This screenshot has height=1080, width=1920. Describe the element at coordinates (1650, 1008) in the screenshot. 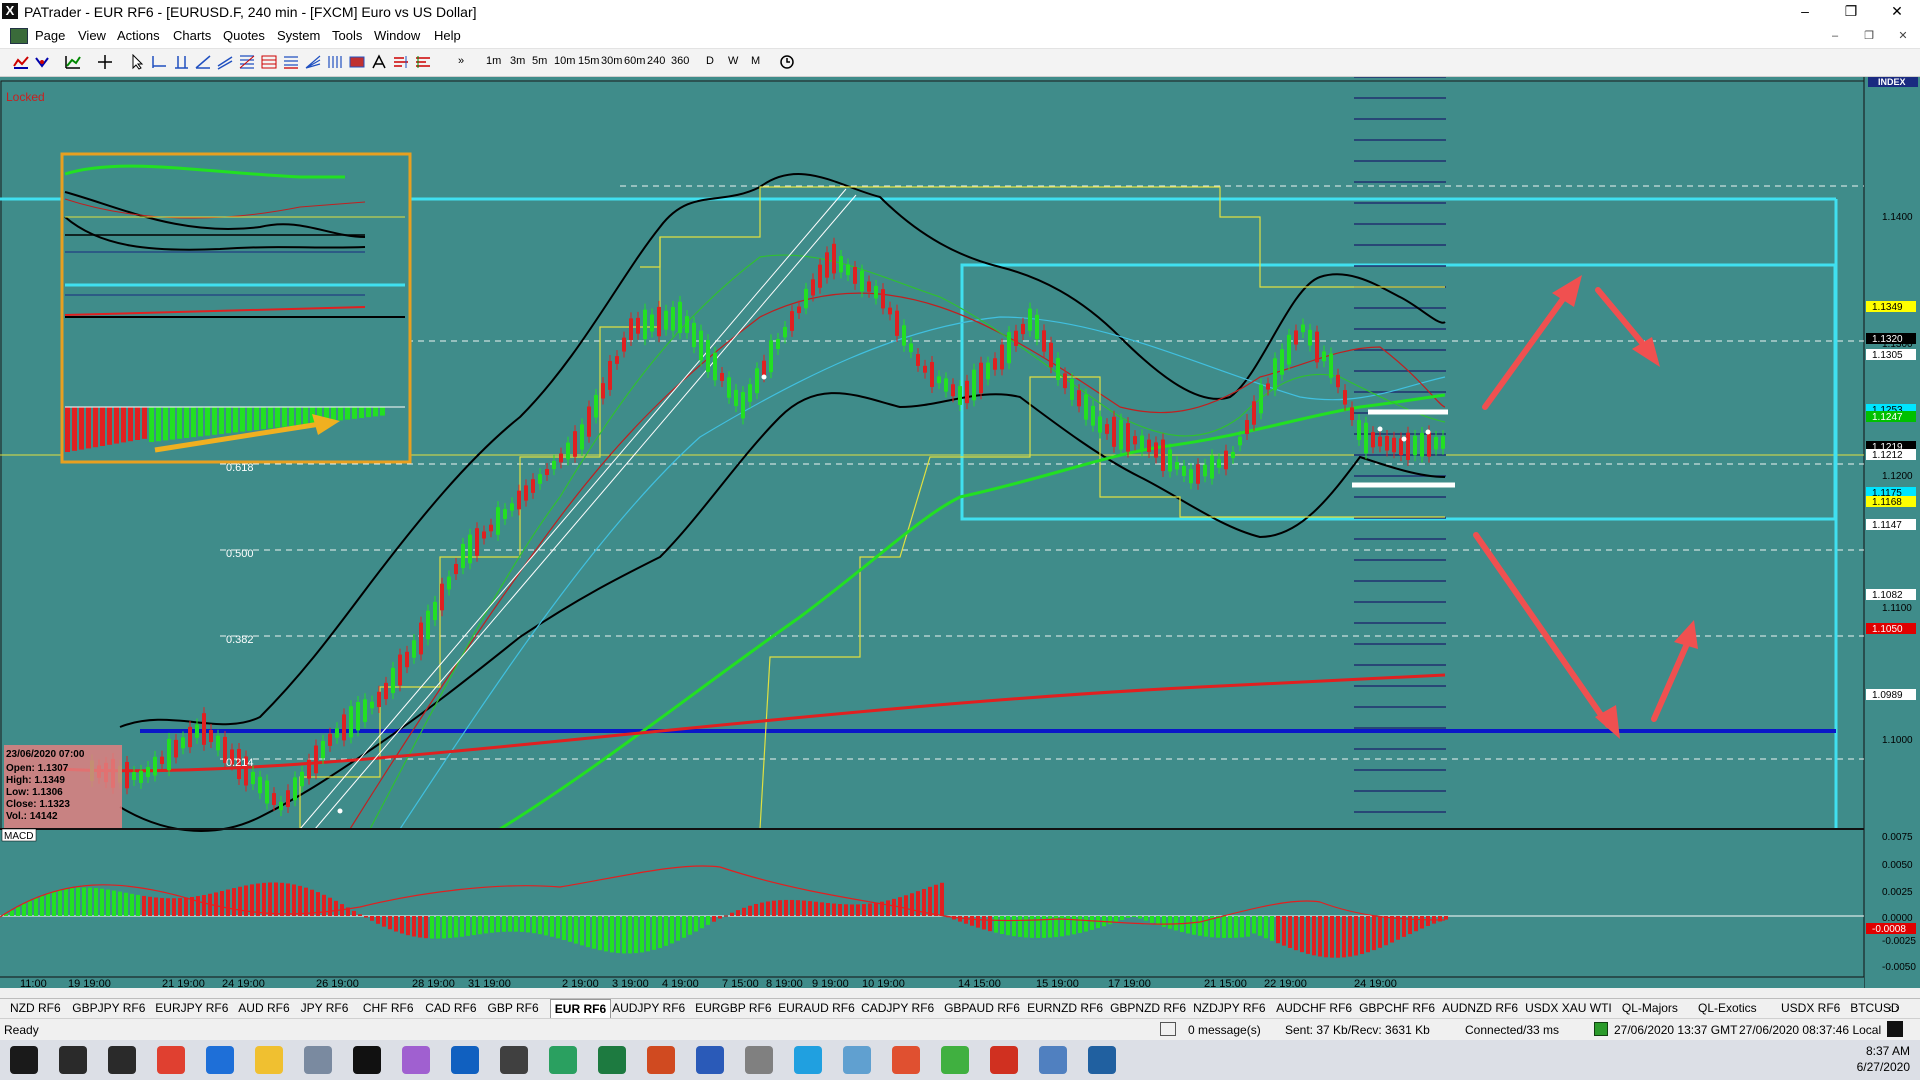

I see `tab-ql-majors: QL-Majors` at that location.